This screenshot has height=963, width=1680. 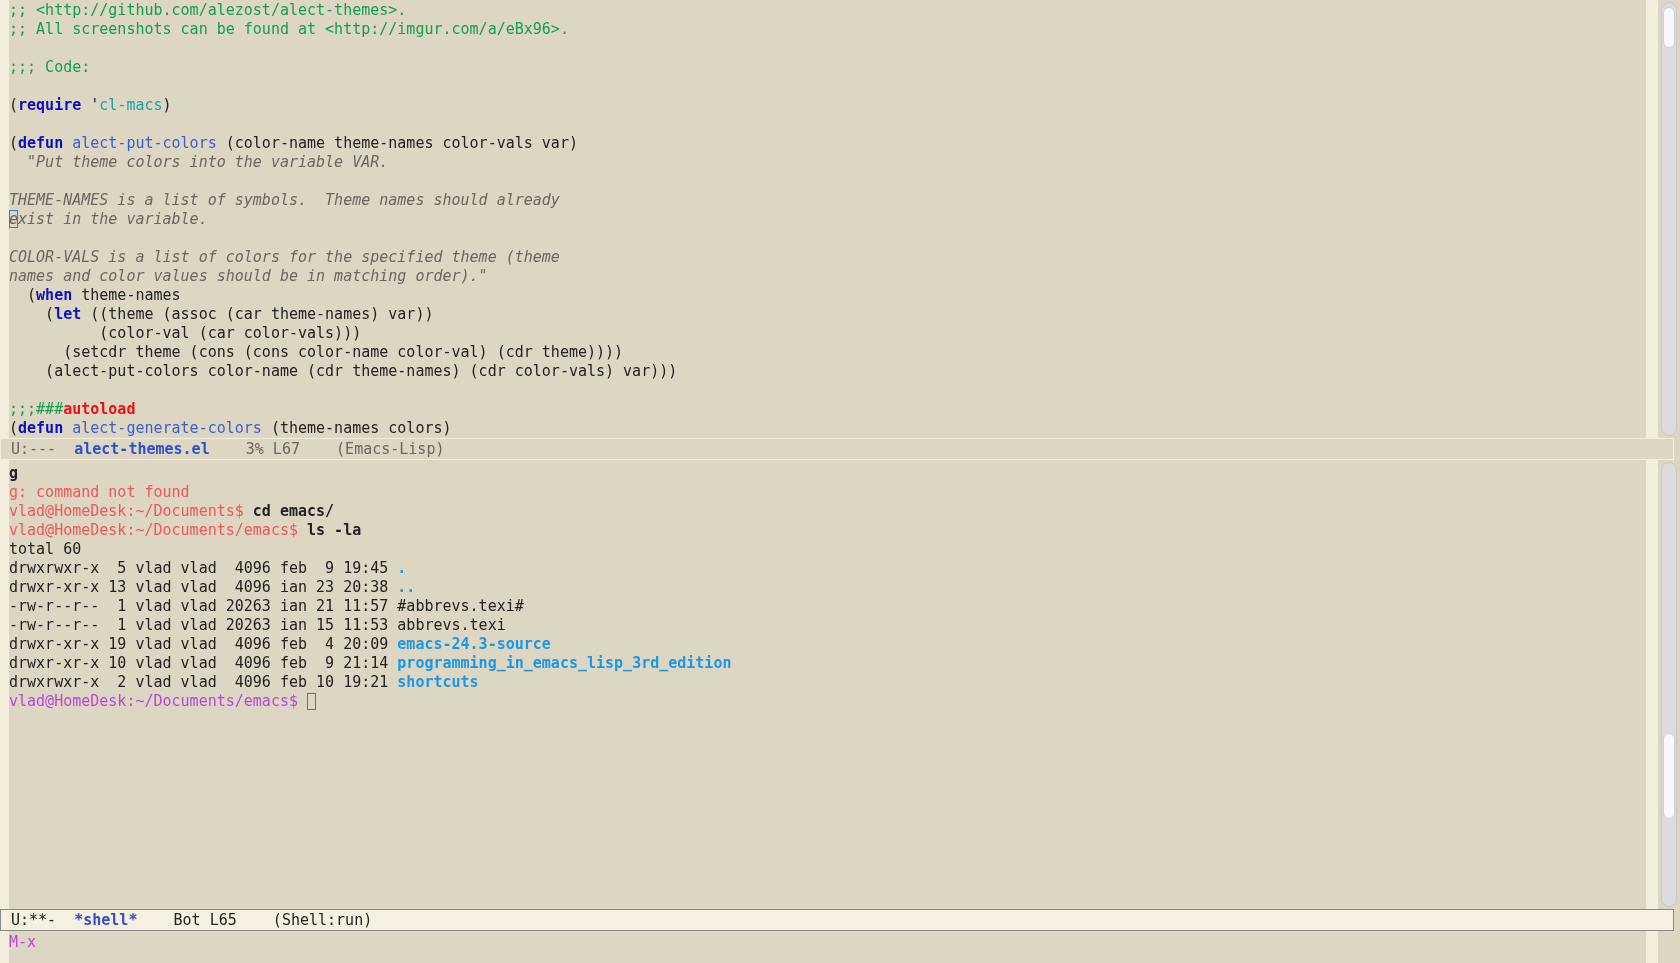 What do you see at coordinates (207, 162) in the screenshot?
I see `code-line: "Put theme colors into the variable VAR.` at bounding box center [207, 162].